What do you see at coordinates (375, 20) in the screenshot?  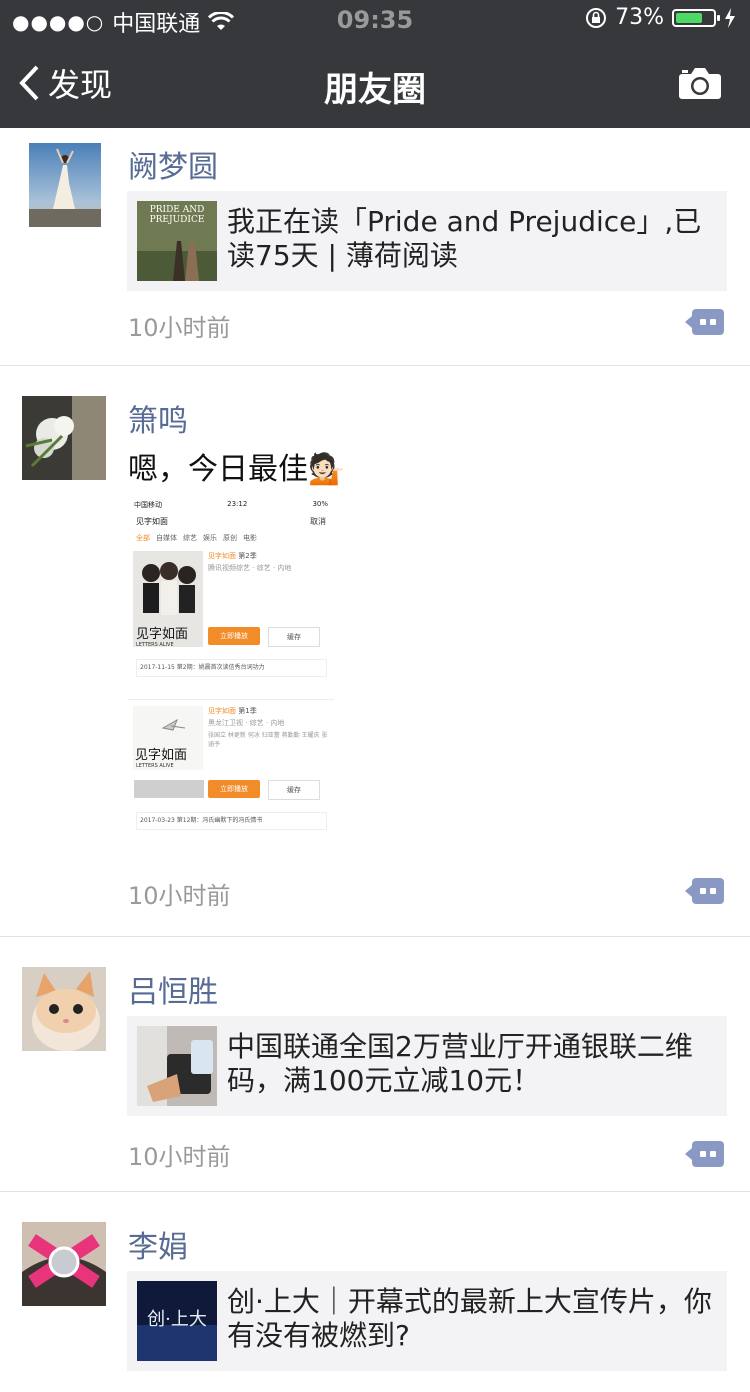 I see `status-bar: ●●●●○ 中国联通 09:35 73%` at bounding box center [375, 20].